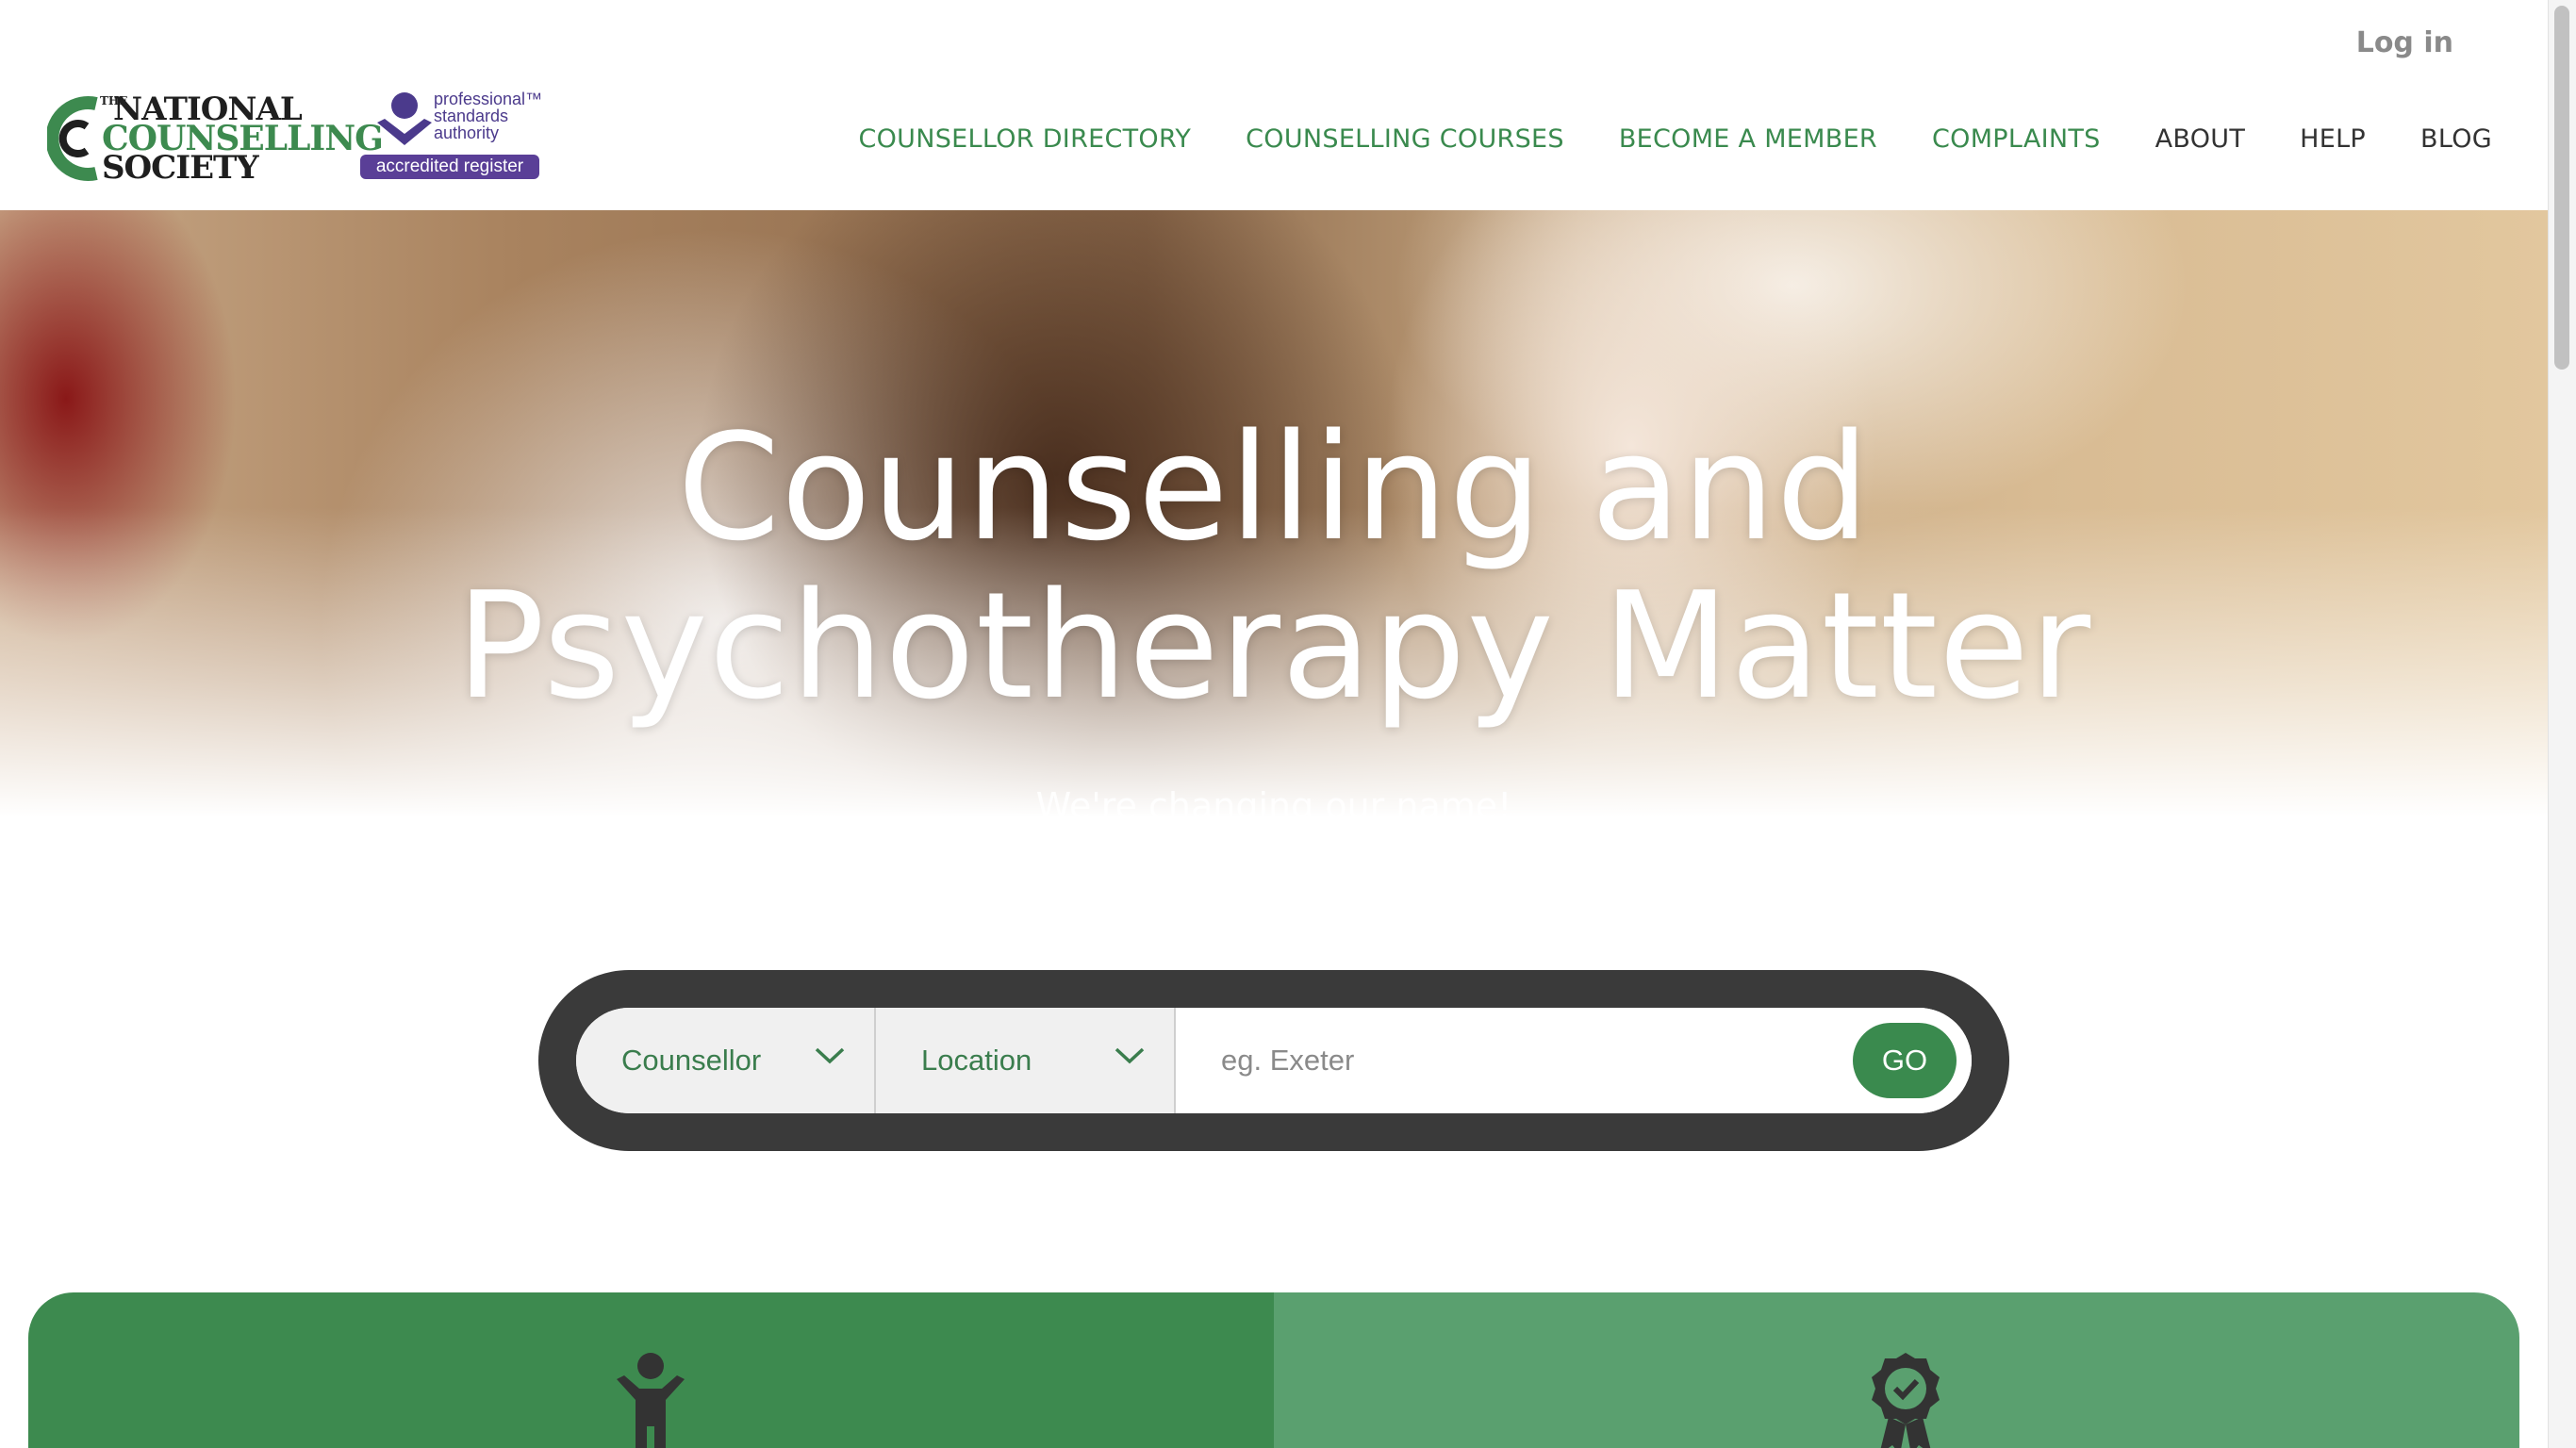  I want to click on search-type-value: Counsellor, so click(691, 1060).